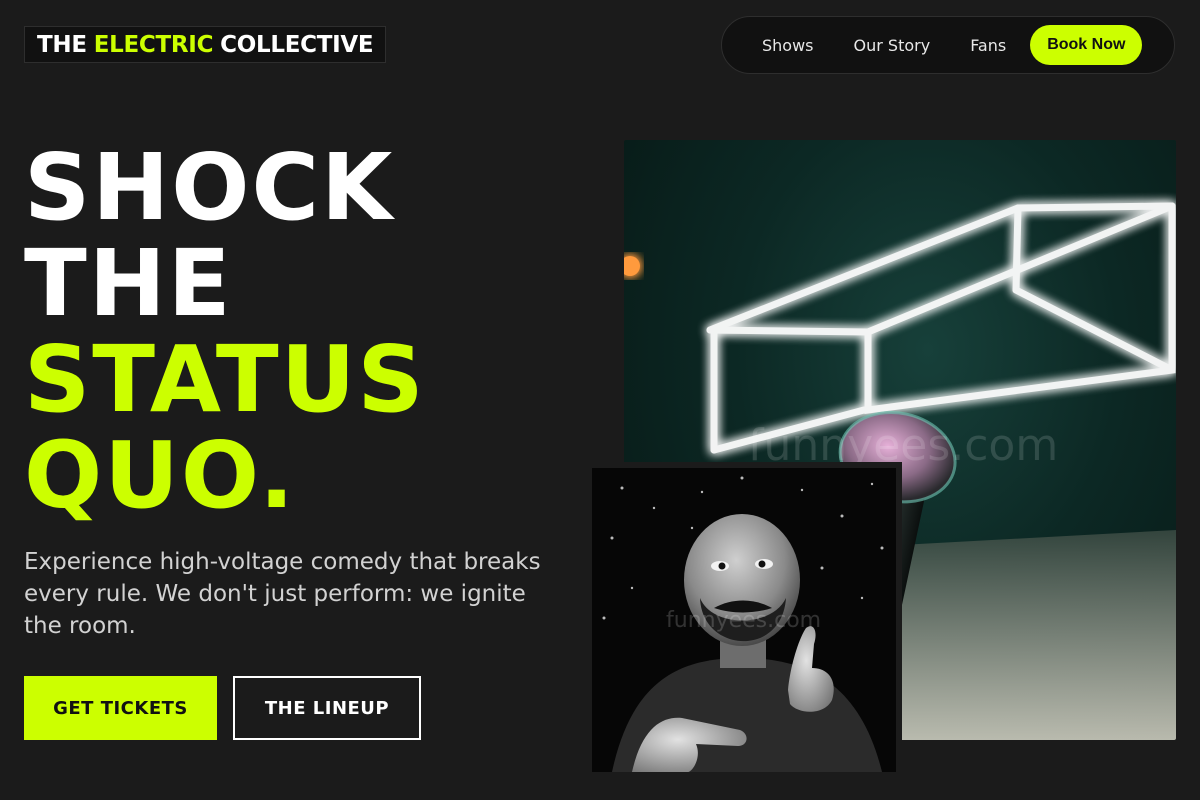 The image size is (1200, 800). I want to click on brand-logo: THE ELECTRIC COLLECTIVE, so click(205, 44).